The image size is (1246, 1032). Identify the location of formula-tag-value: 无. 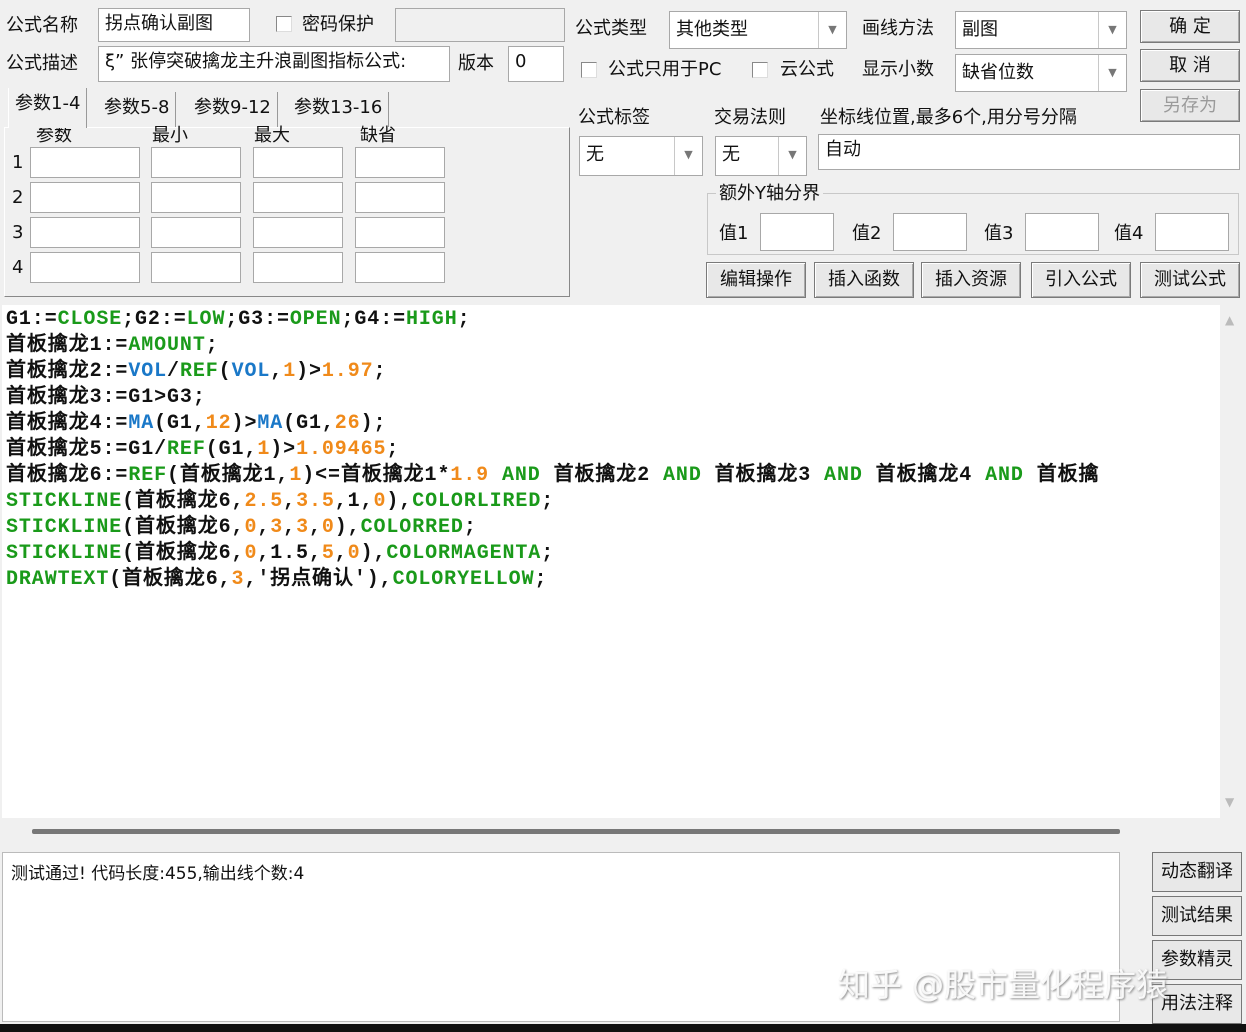
(595, 154).